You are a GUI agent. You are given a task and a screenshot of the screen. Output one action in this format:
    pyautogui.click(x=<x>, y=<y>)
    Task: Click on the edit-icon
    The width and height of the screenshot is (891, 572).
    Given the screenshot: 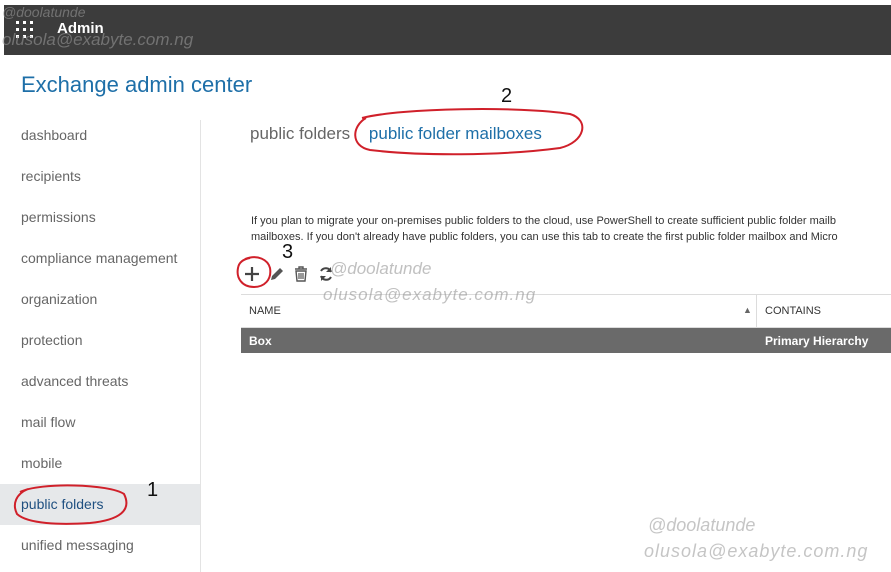 What is the action you would take?
    pyautogui.click(x=277, y=274)
    